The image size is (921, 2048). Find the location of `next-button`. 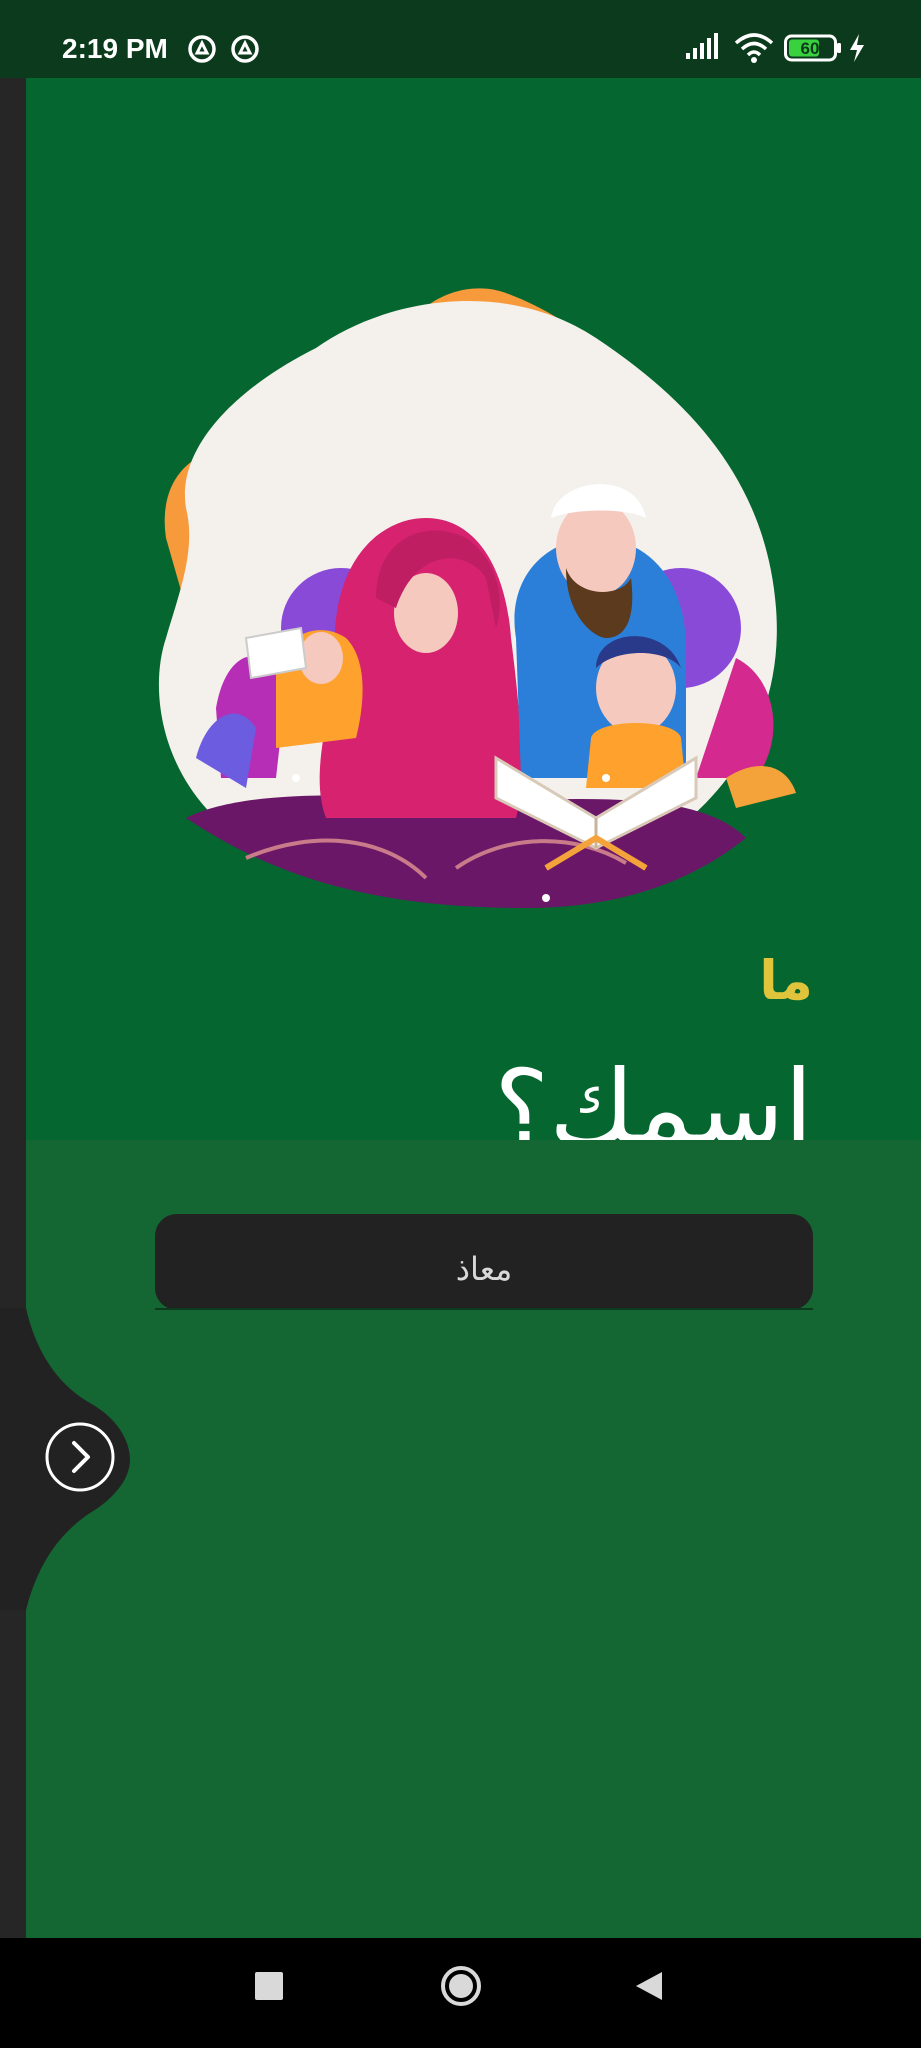

next-button is located at coordinates (80, 1457).